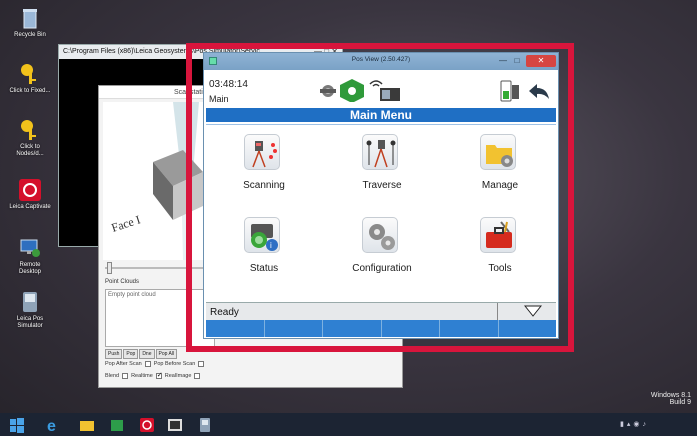 The image size is (697, 436). I want to click on watermark-line-1: Windows 8.1, so click(670, 395).